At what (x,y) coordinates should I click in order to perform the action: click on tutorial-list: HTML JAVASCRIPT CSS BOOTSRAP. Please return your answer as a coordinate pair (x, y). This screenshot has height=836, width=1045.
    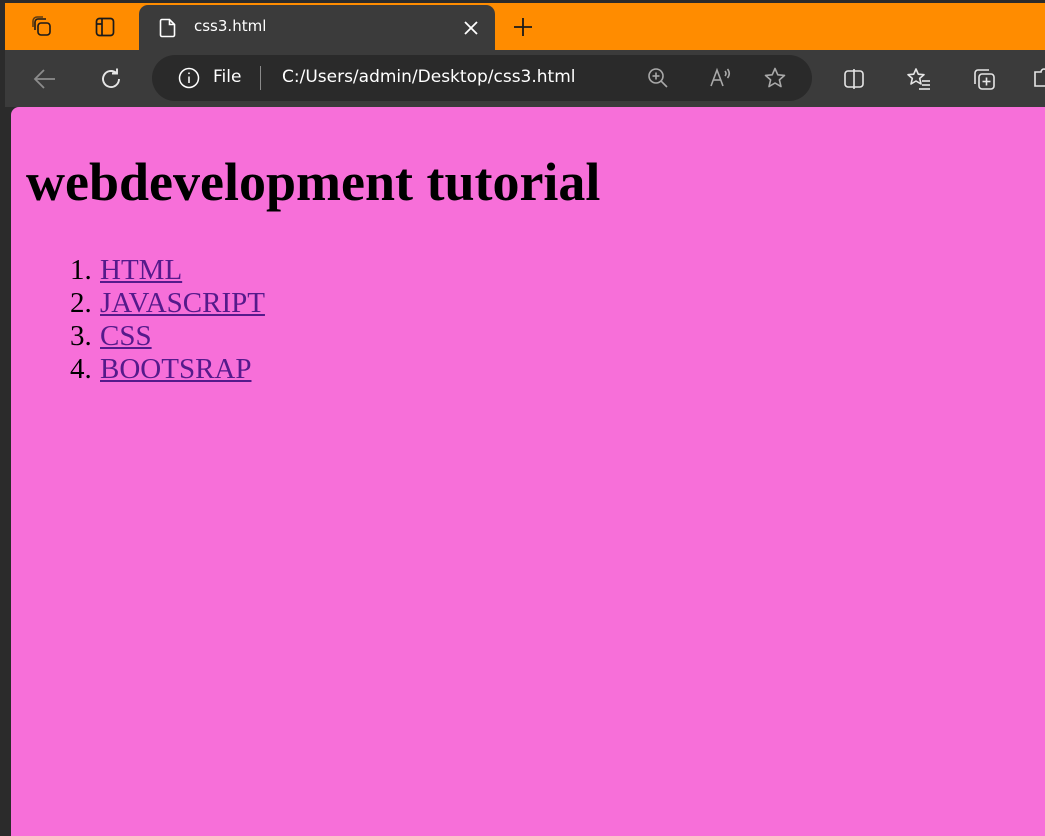
    Looking at the image, I should click on (182, 320).